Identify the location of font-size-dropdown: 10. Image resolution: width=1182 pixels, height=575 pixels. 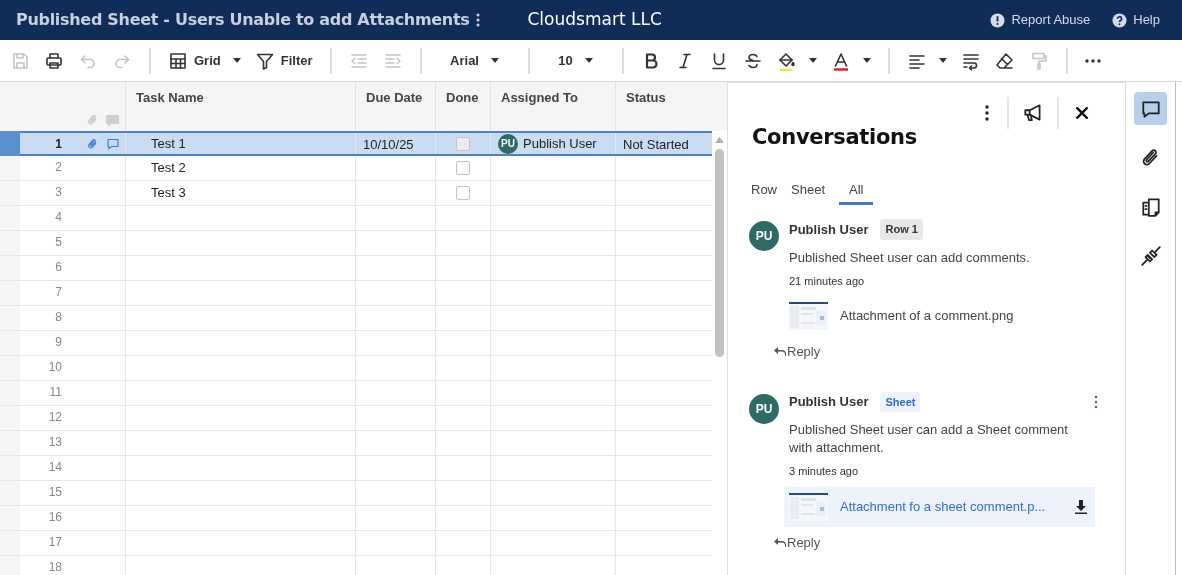
(575, 60).